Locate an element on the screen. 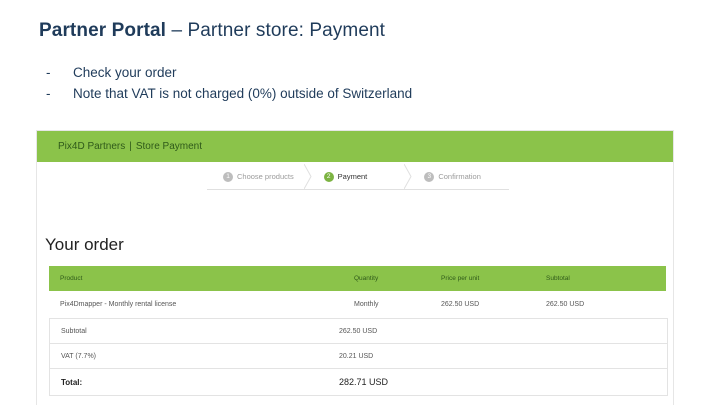 This screenshot has height=405, width=720. subtotal-label: Subtotal is located at coordinates (74, 331).